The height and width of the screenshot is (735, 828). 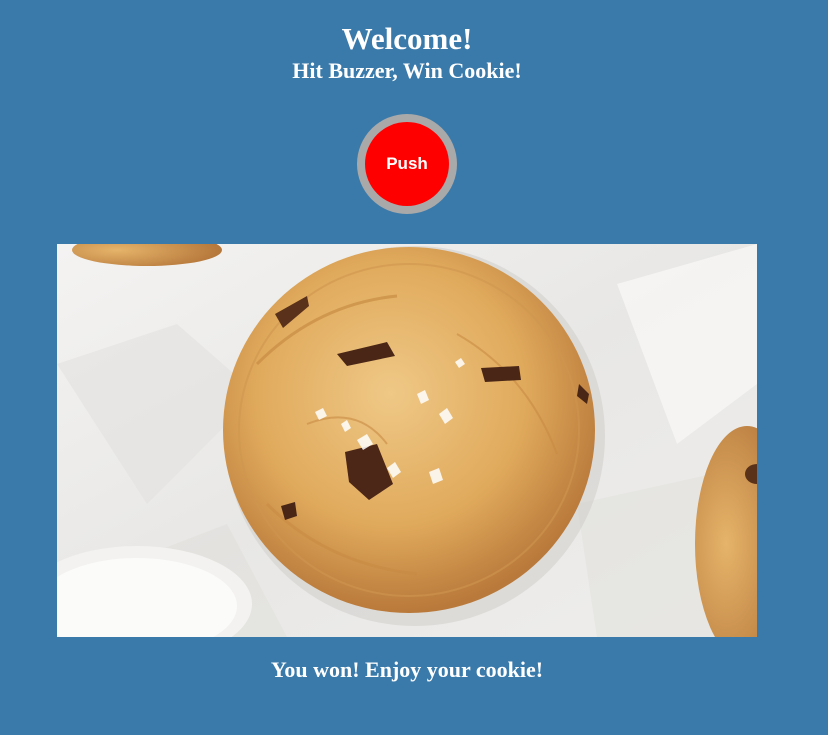 I want to click on page-title: Welcome!, so click(x=407, y=38).